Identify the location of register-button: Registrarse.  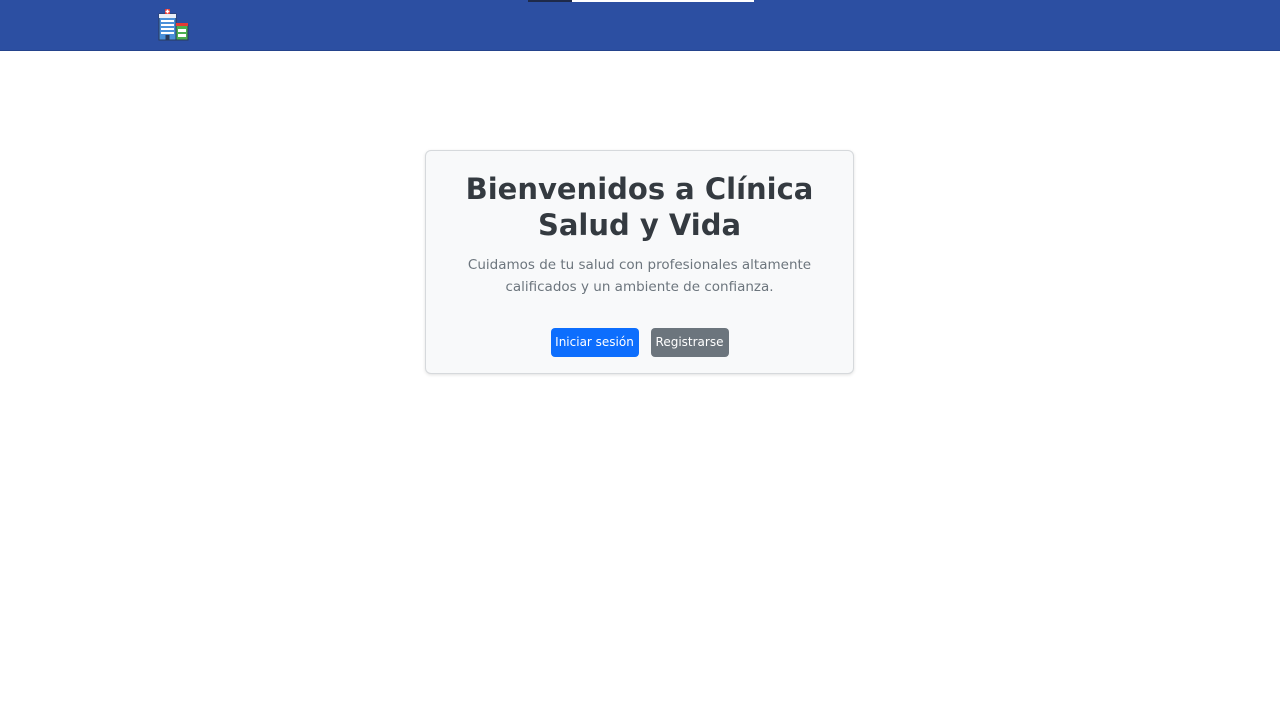
(689, 342).